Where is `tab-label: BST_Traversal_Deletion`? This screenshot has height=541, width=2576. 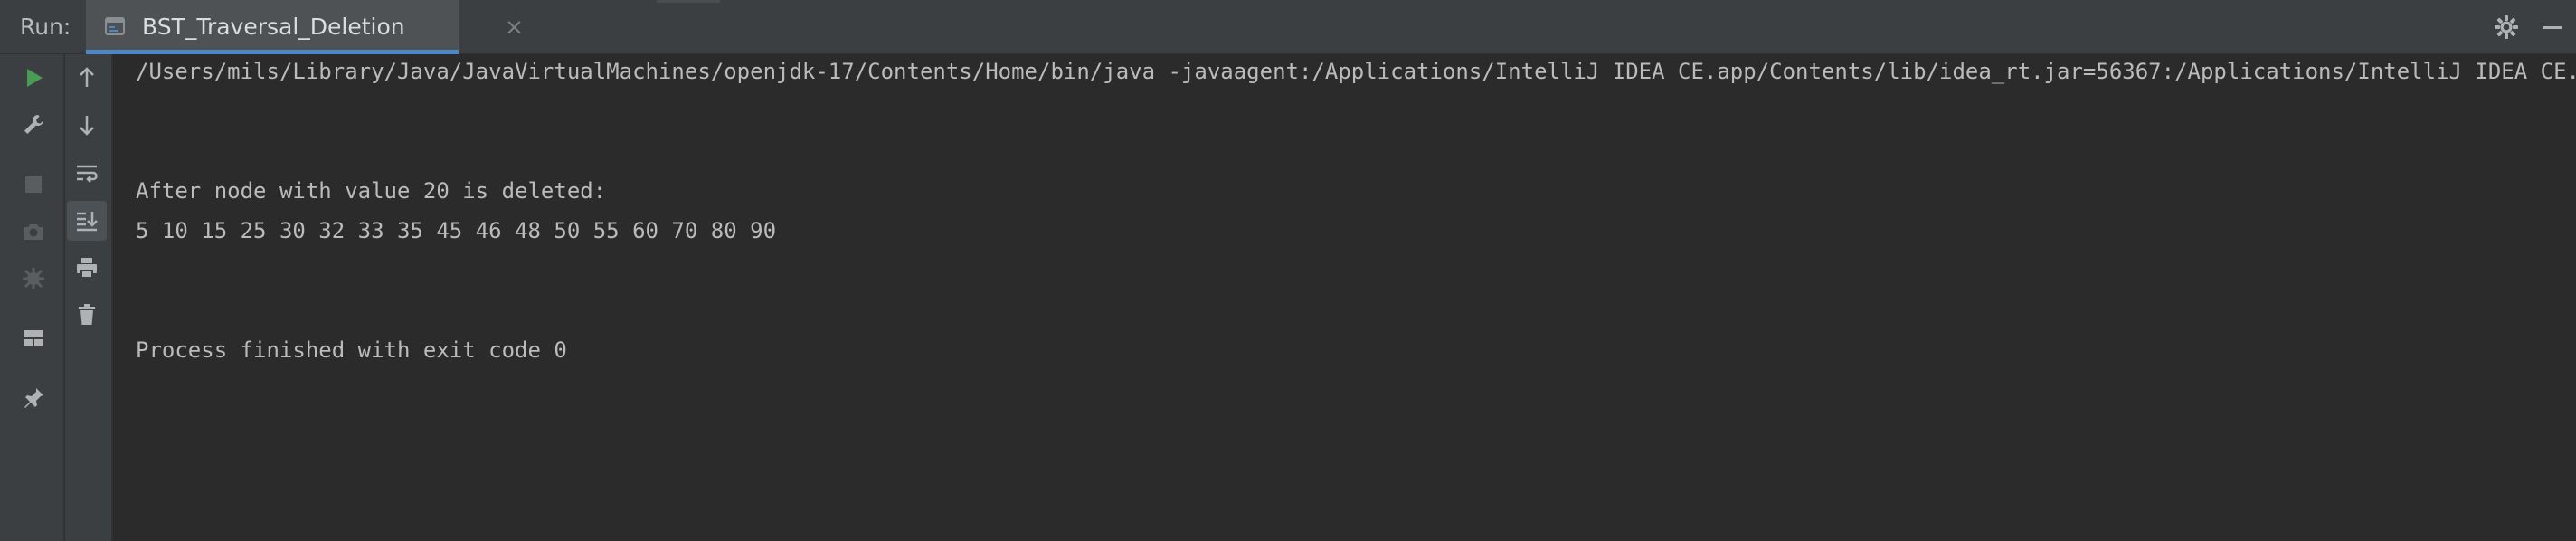 tab-label: BST_Traversal_Deletion is located at coordinates (273, 27).